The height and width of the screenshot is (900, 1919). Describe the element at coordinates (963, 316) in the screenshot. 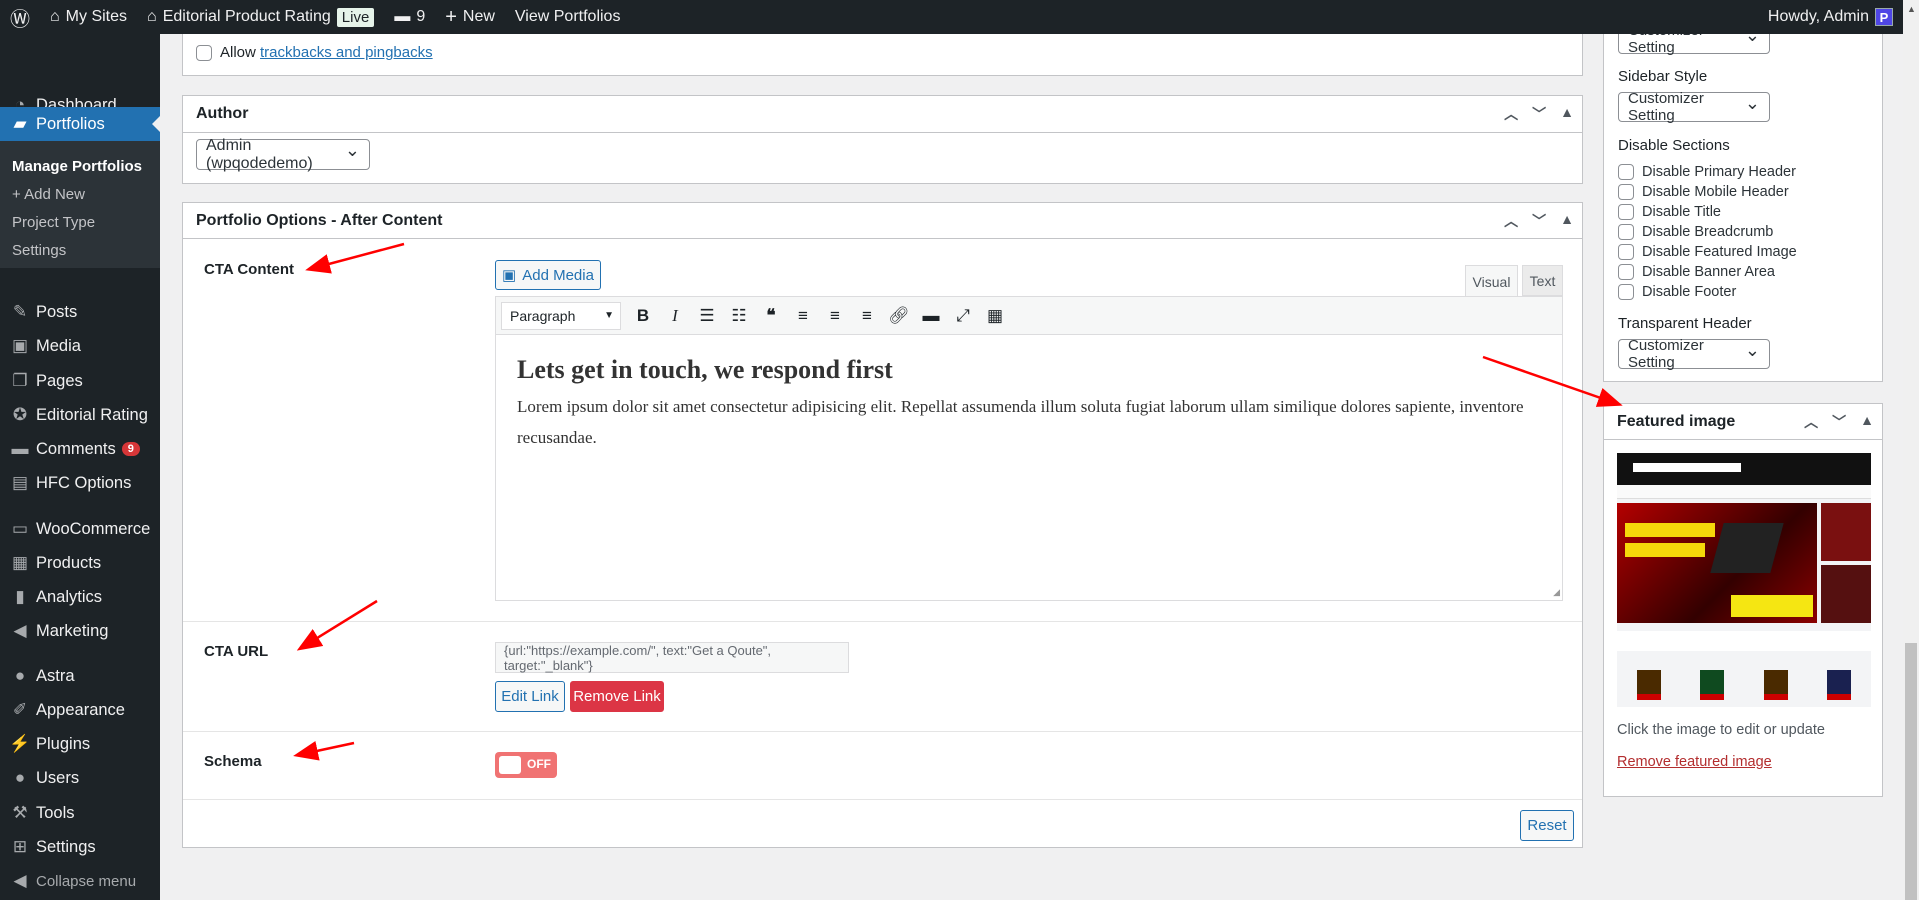

I see `fullscreen-icon: ⤢` at that location.